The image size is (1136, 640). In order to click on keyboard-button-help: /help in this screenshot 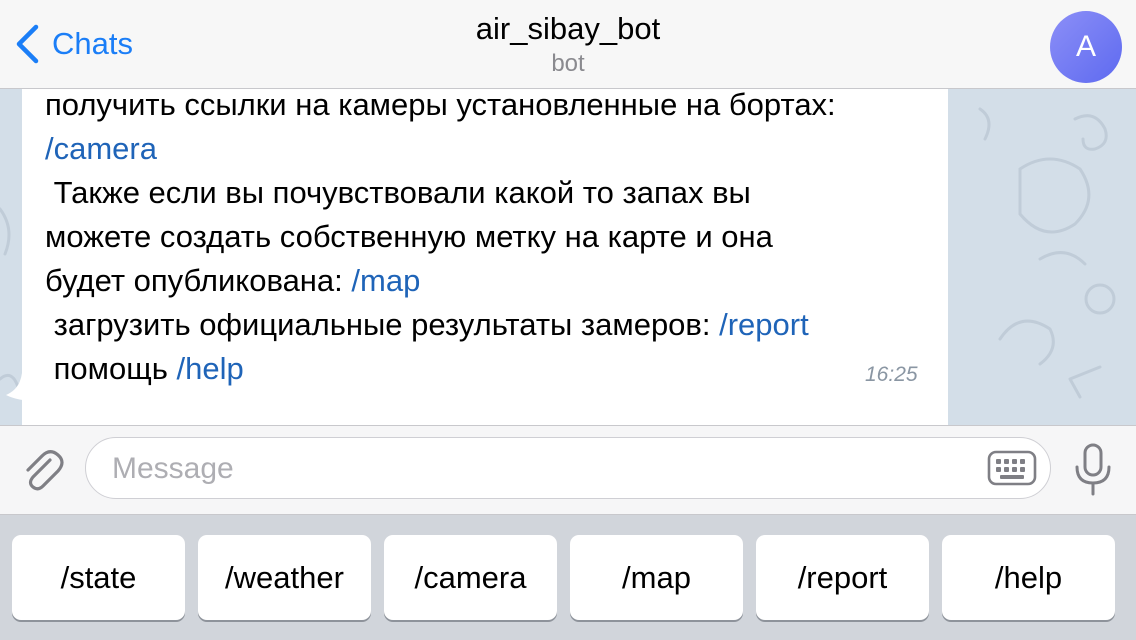, I will do `click(1028, 577)`.